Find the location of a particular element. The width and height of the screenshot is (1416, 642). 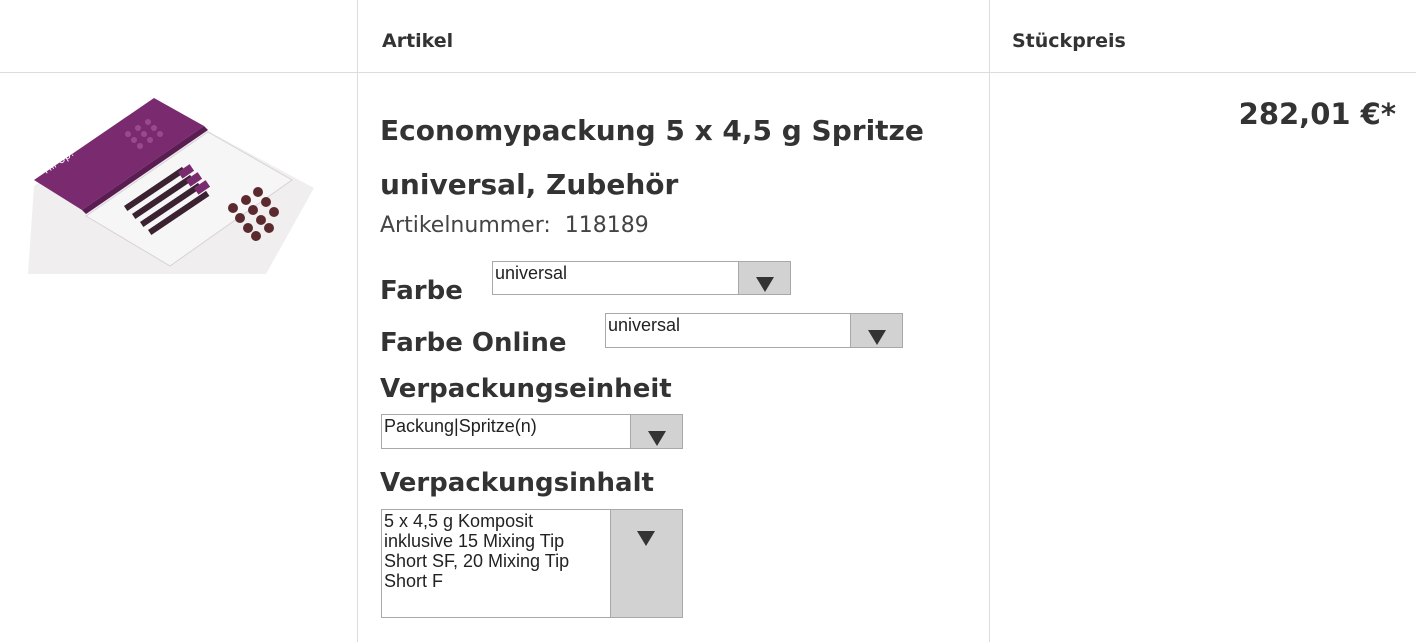

farbe-dropdown-button is located at coordinates (764, 278).